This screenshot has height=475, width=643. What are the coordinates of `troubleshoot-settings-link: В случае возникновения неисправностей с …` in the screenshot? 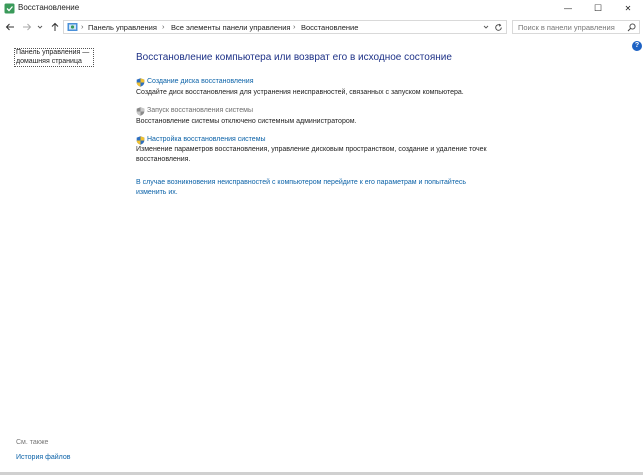 It's located at (316, 187).